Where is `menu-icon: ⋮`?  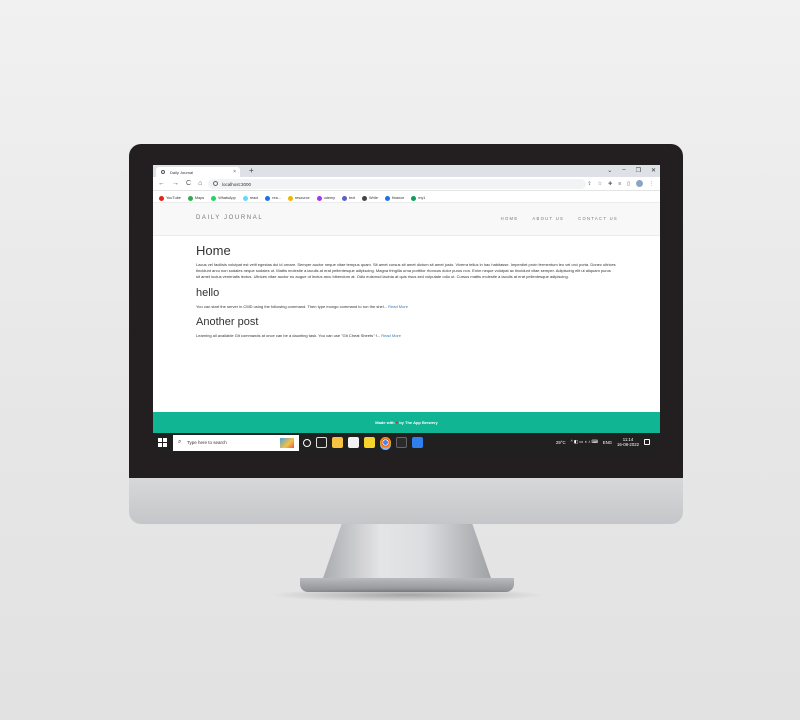 menu-icon: ⋮ is located at coordinates (651, 184).